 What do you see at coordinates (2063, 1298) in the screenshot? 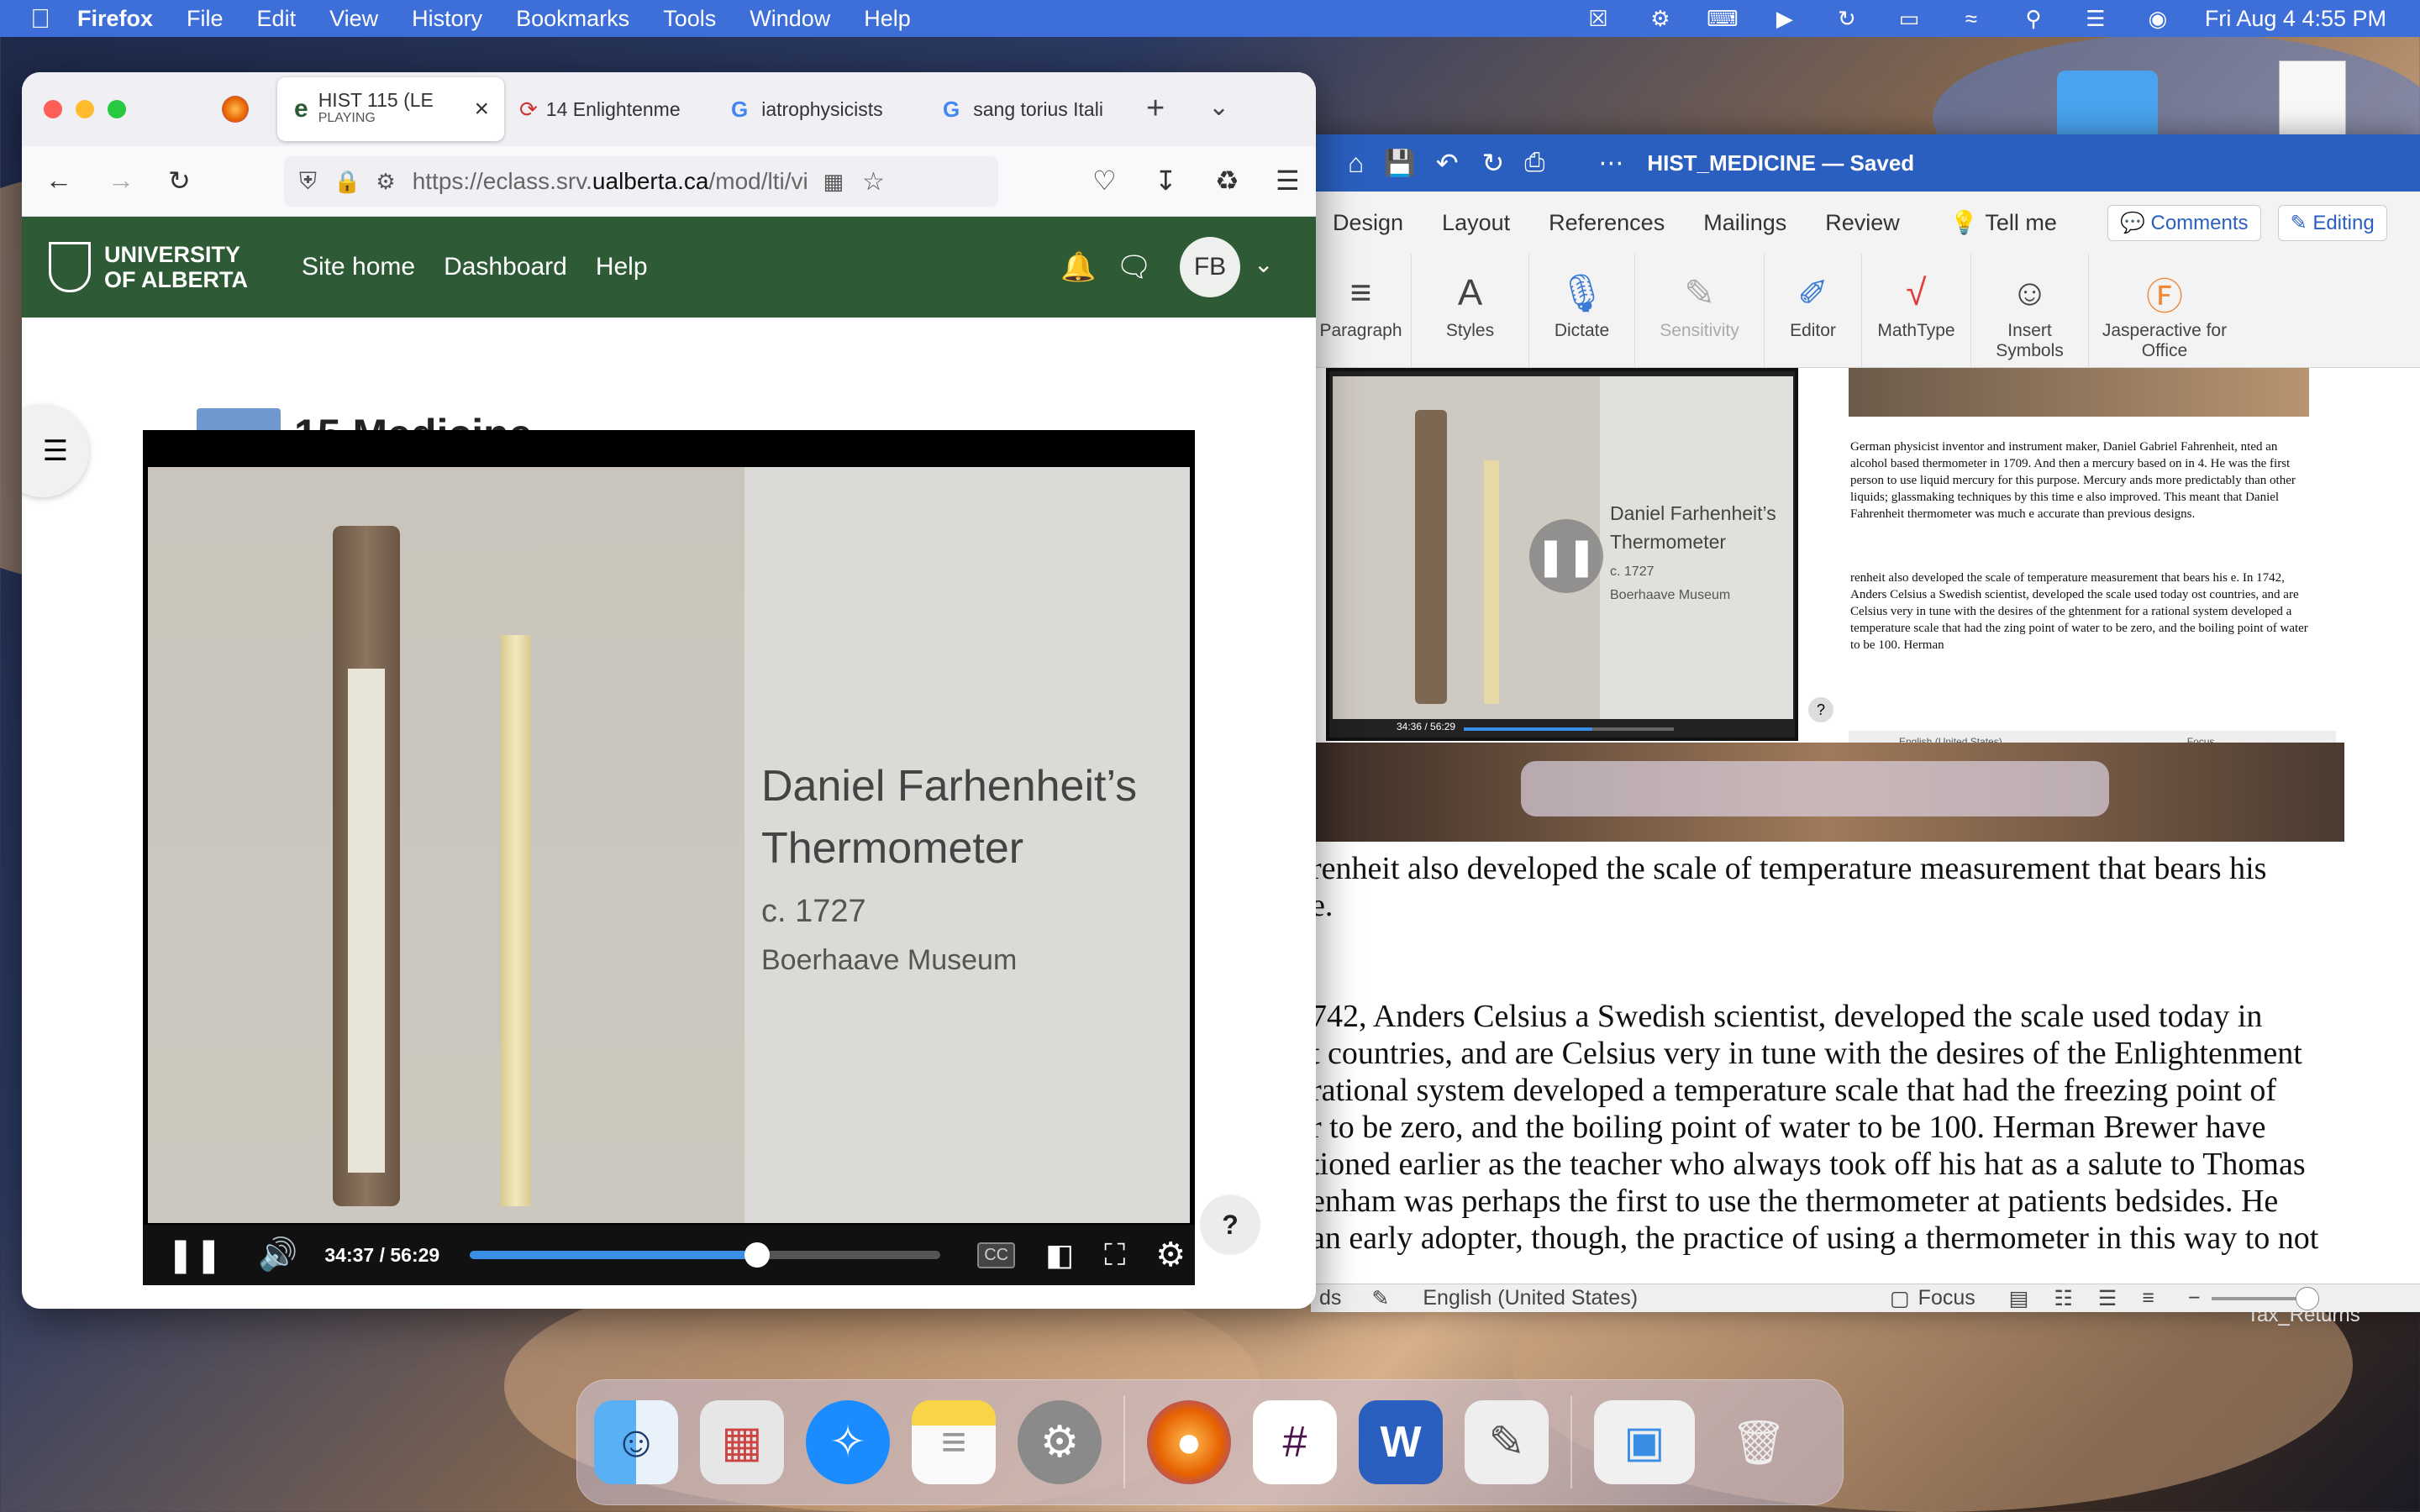
I see `web-layout-icon: ☷` at bounding box center [2063, 1298].